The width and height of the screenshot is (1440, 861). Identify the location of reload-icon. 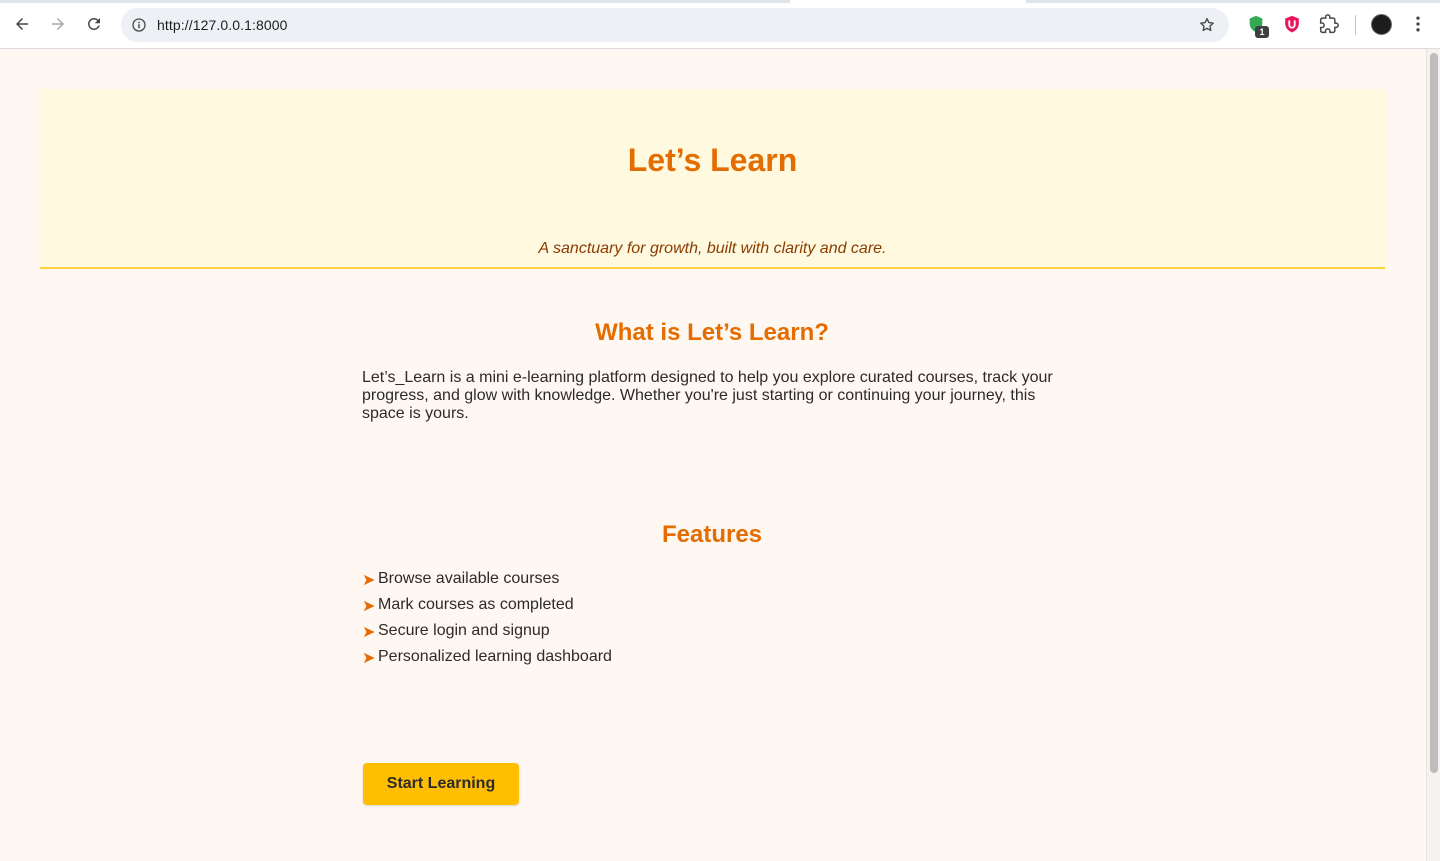
(94, 24).